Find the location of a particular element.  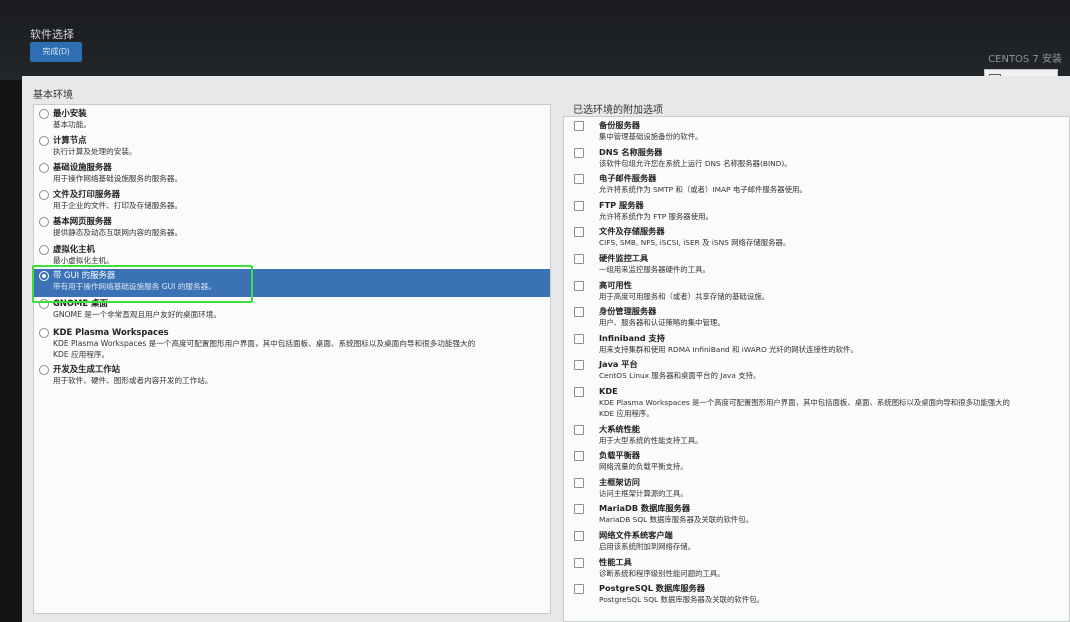

addon-name: Infiniband 支持 is located at coordinates (632, 337).